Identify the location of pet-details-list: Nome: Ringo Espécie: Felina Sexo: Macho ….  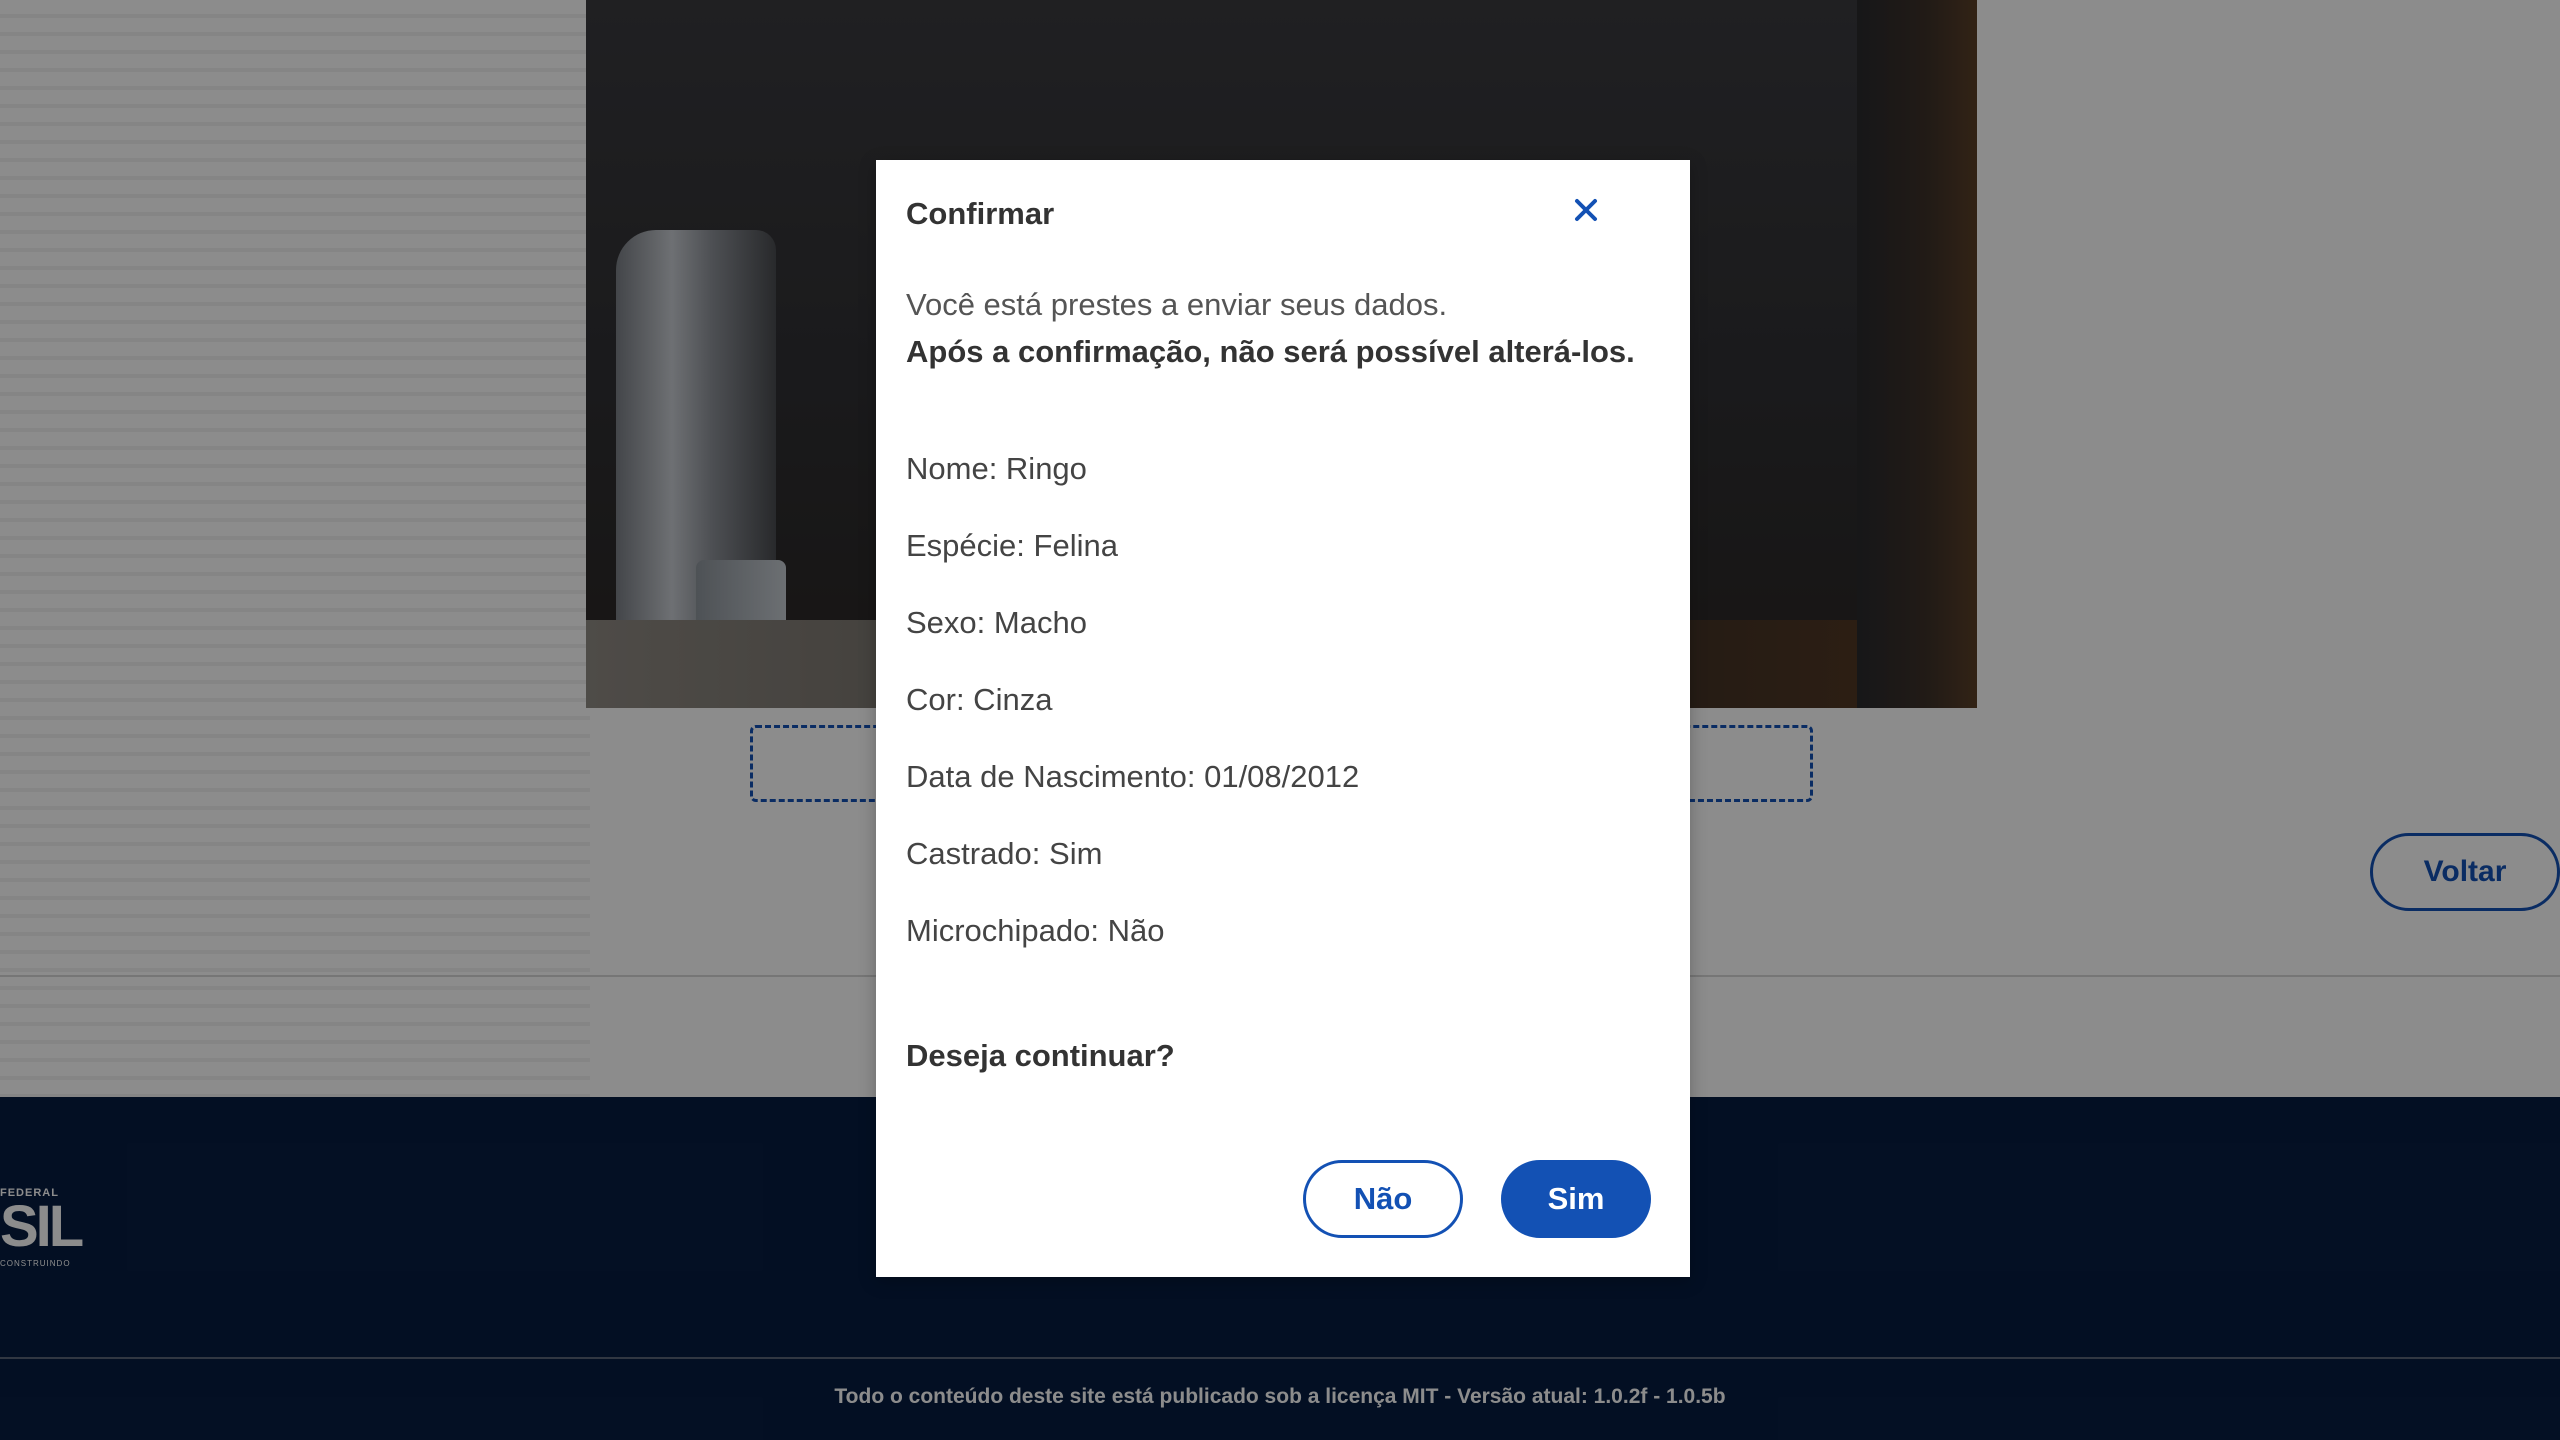
(1132, 719).